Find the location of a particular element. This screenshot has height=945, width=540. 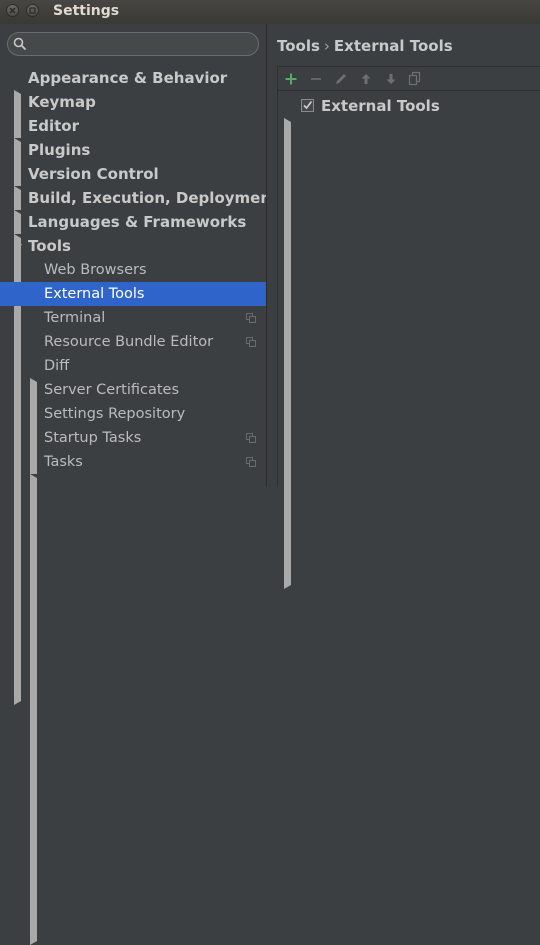

sidebar-item-settings-repository: Settings Repository is located at coordinates (133, 414).